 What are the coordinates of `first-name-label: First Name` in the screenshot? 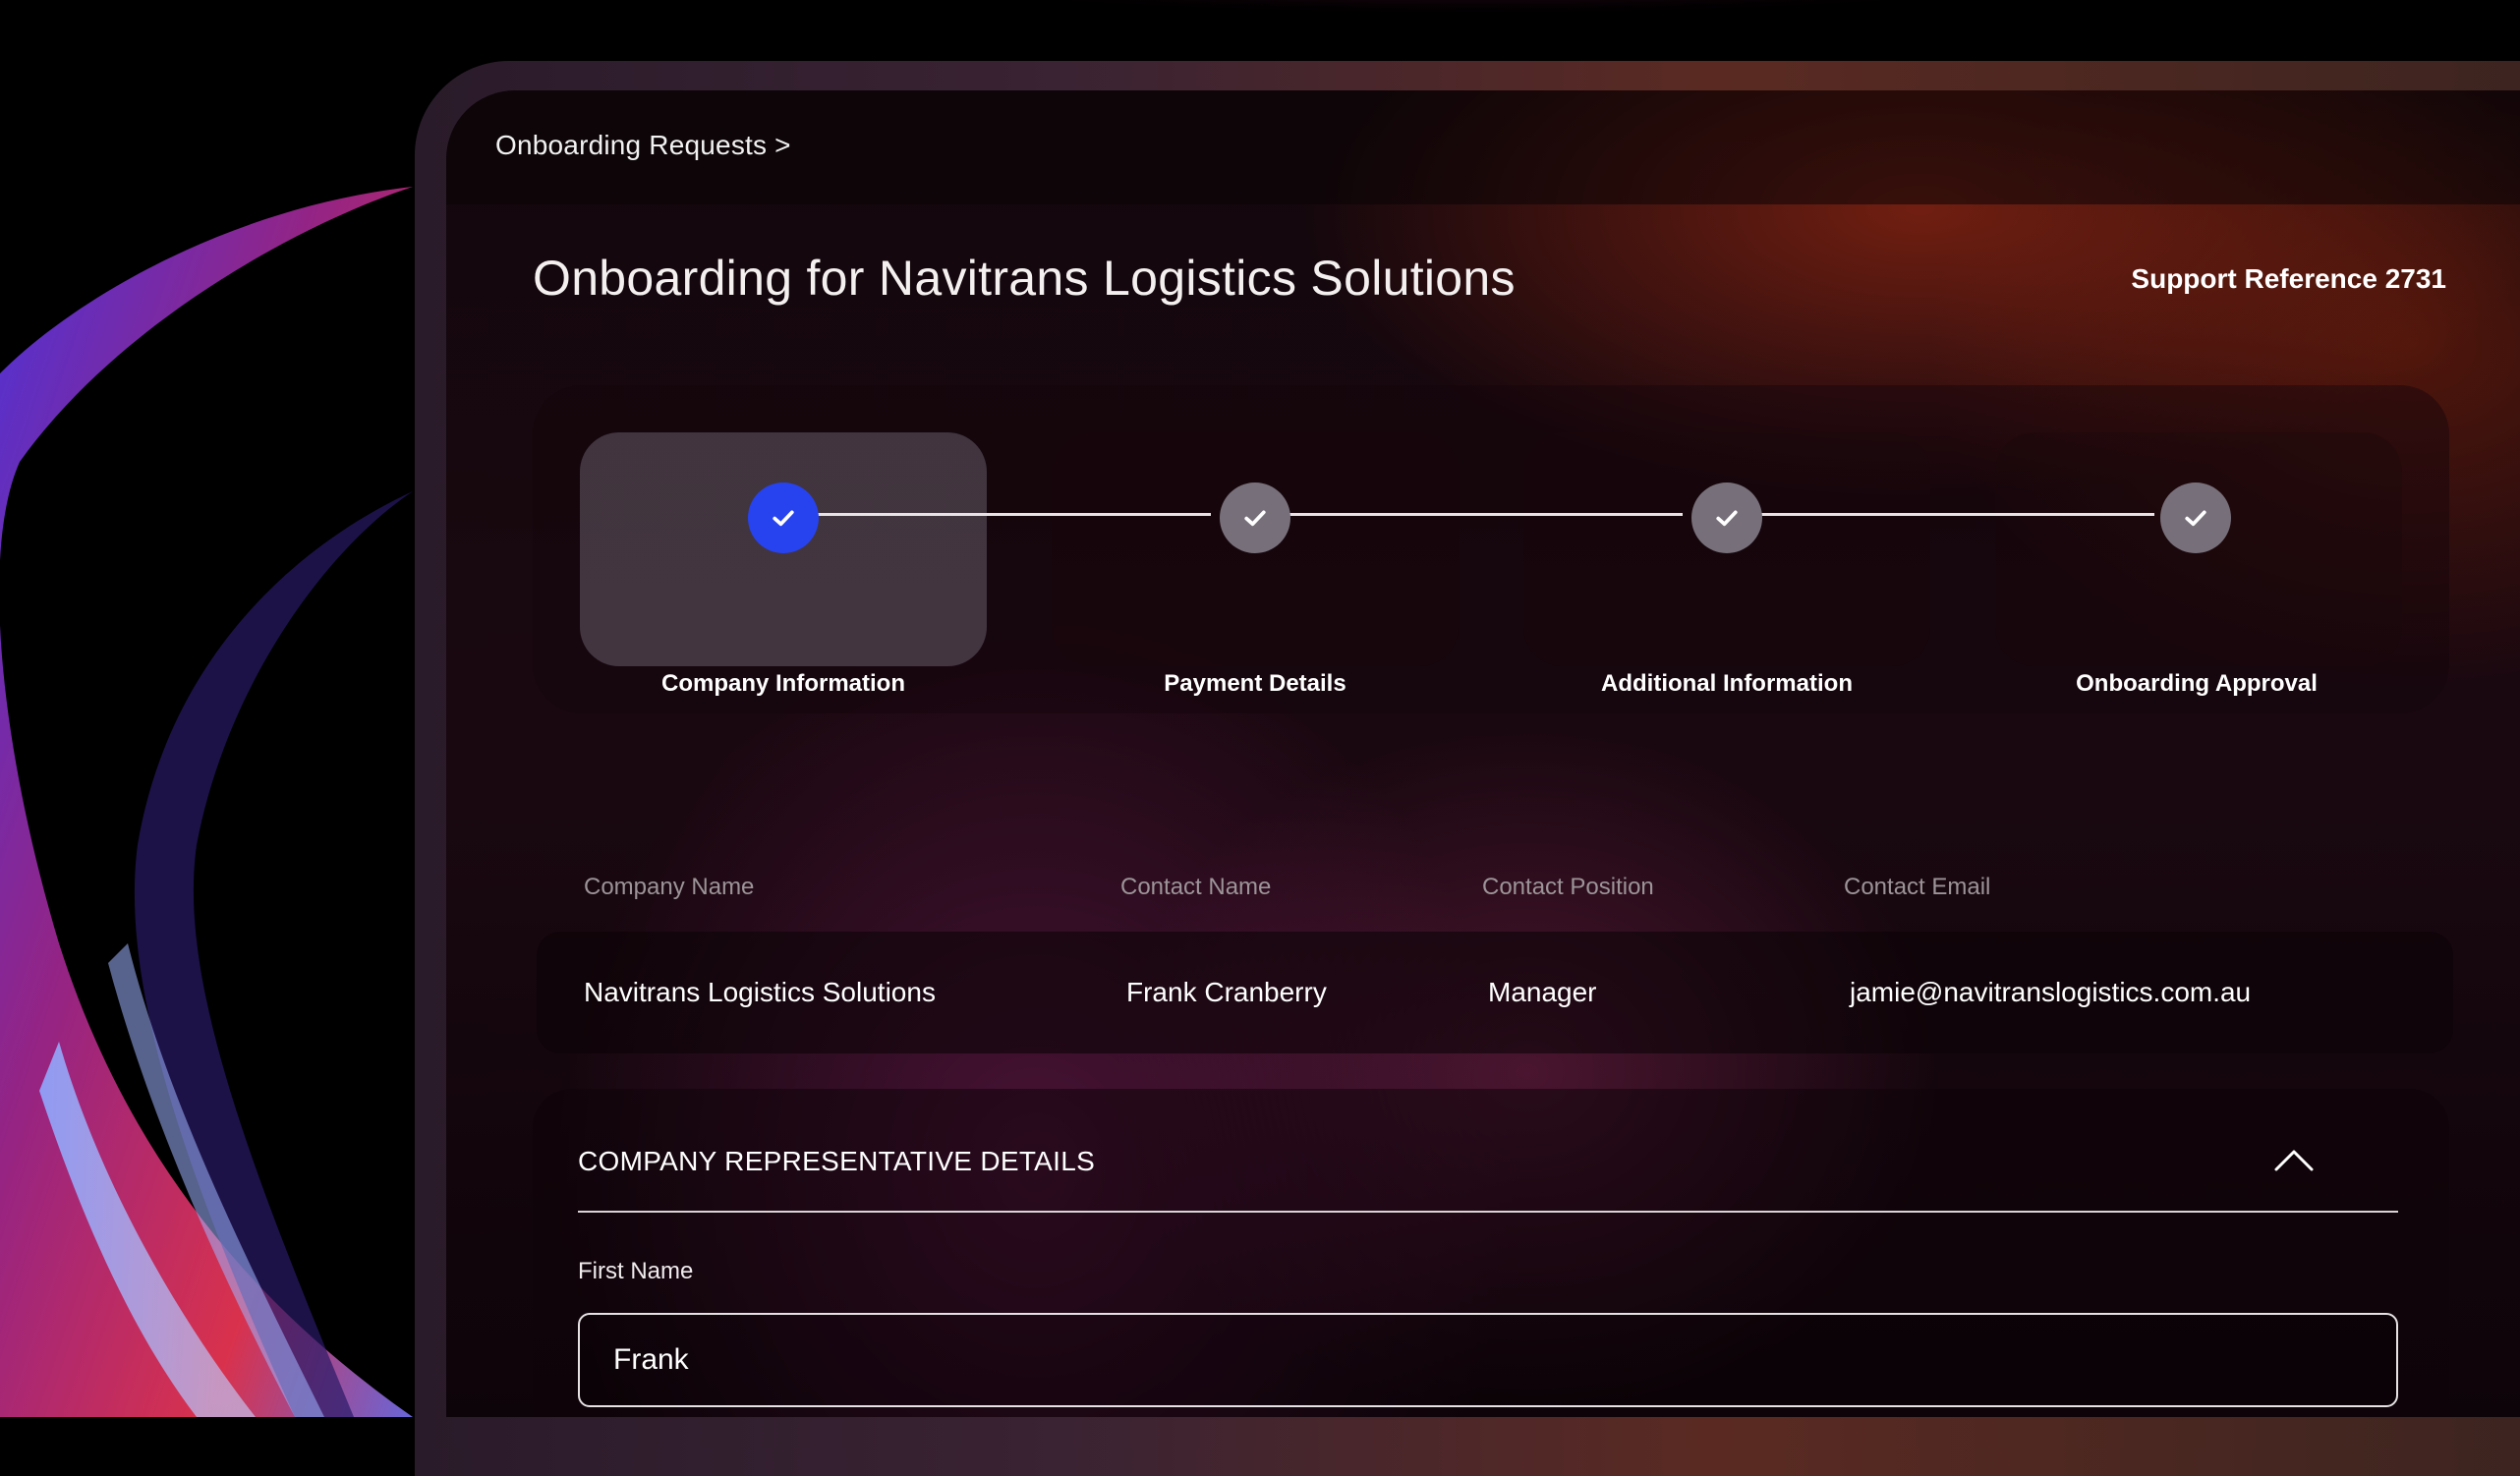 It's located at (636, 1271).